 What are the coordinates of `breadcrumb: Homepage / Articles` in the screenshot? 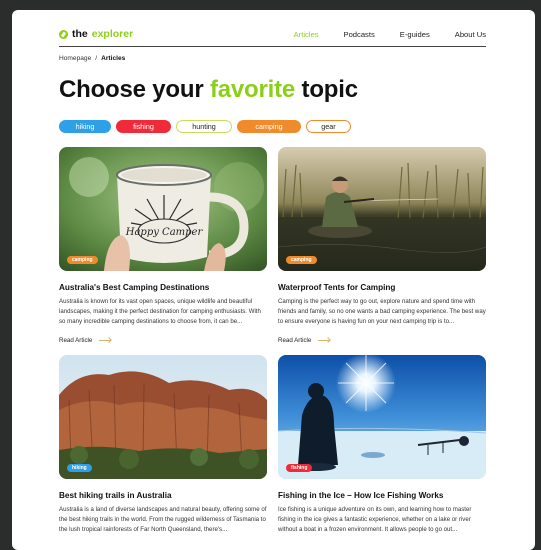 It's located at (92, 58).